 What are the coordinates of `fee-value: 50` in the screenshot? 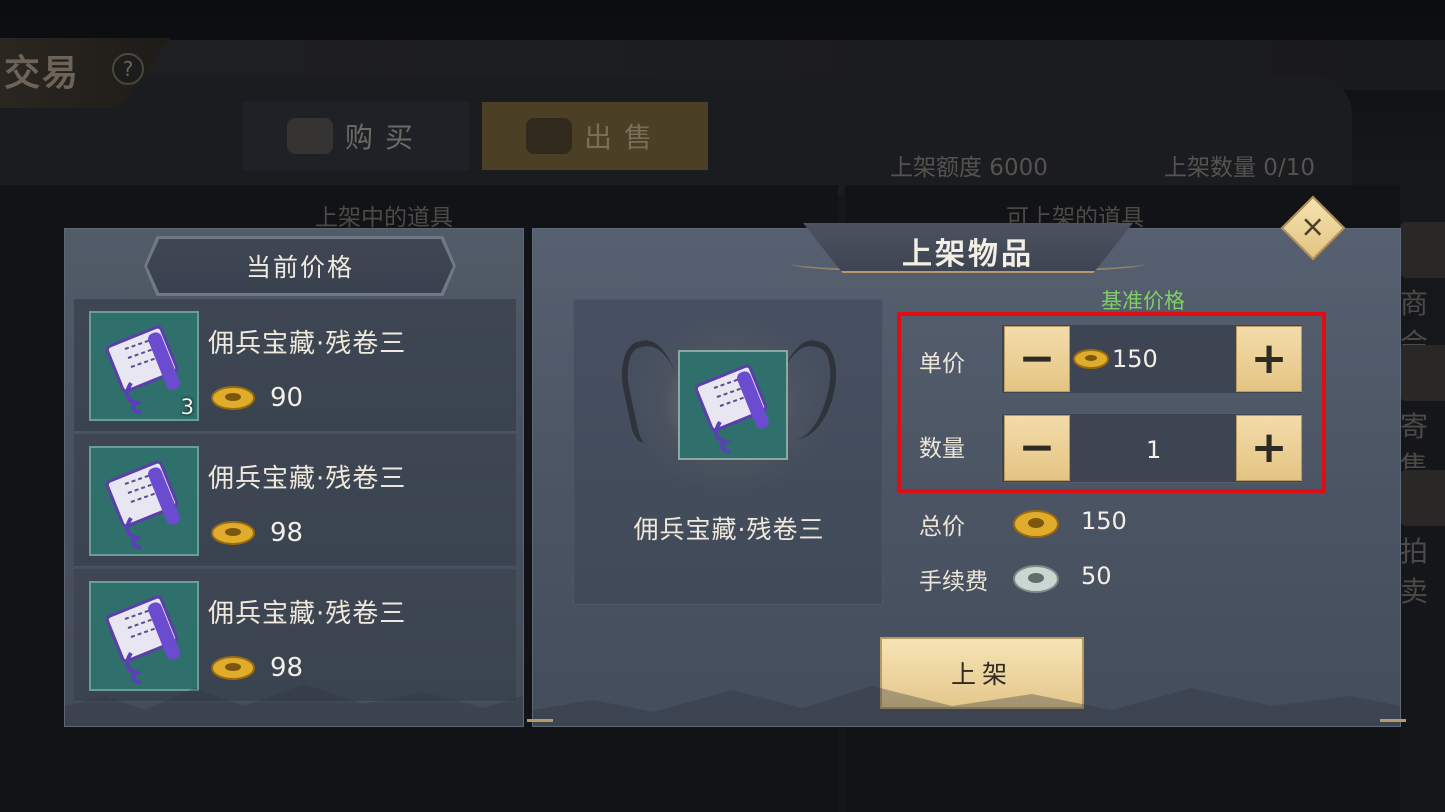 It's located at (1096, 576).